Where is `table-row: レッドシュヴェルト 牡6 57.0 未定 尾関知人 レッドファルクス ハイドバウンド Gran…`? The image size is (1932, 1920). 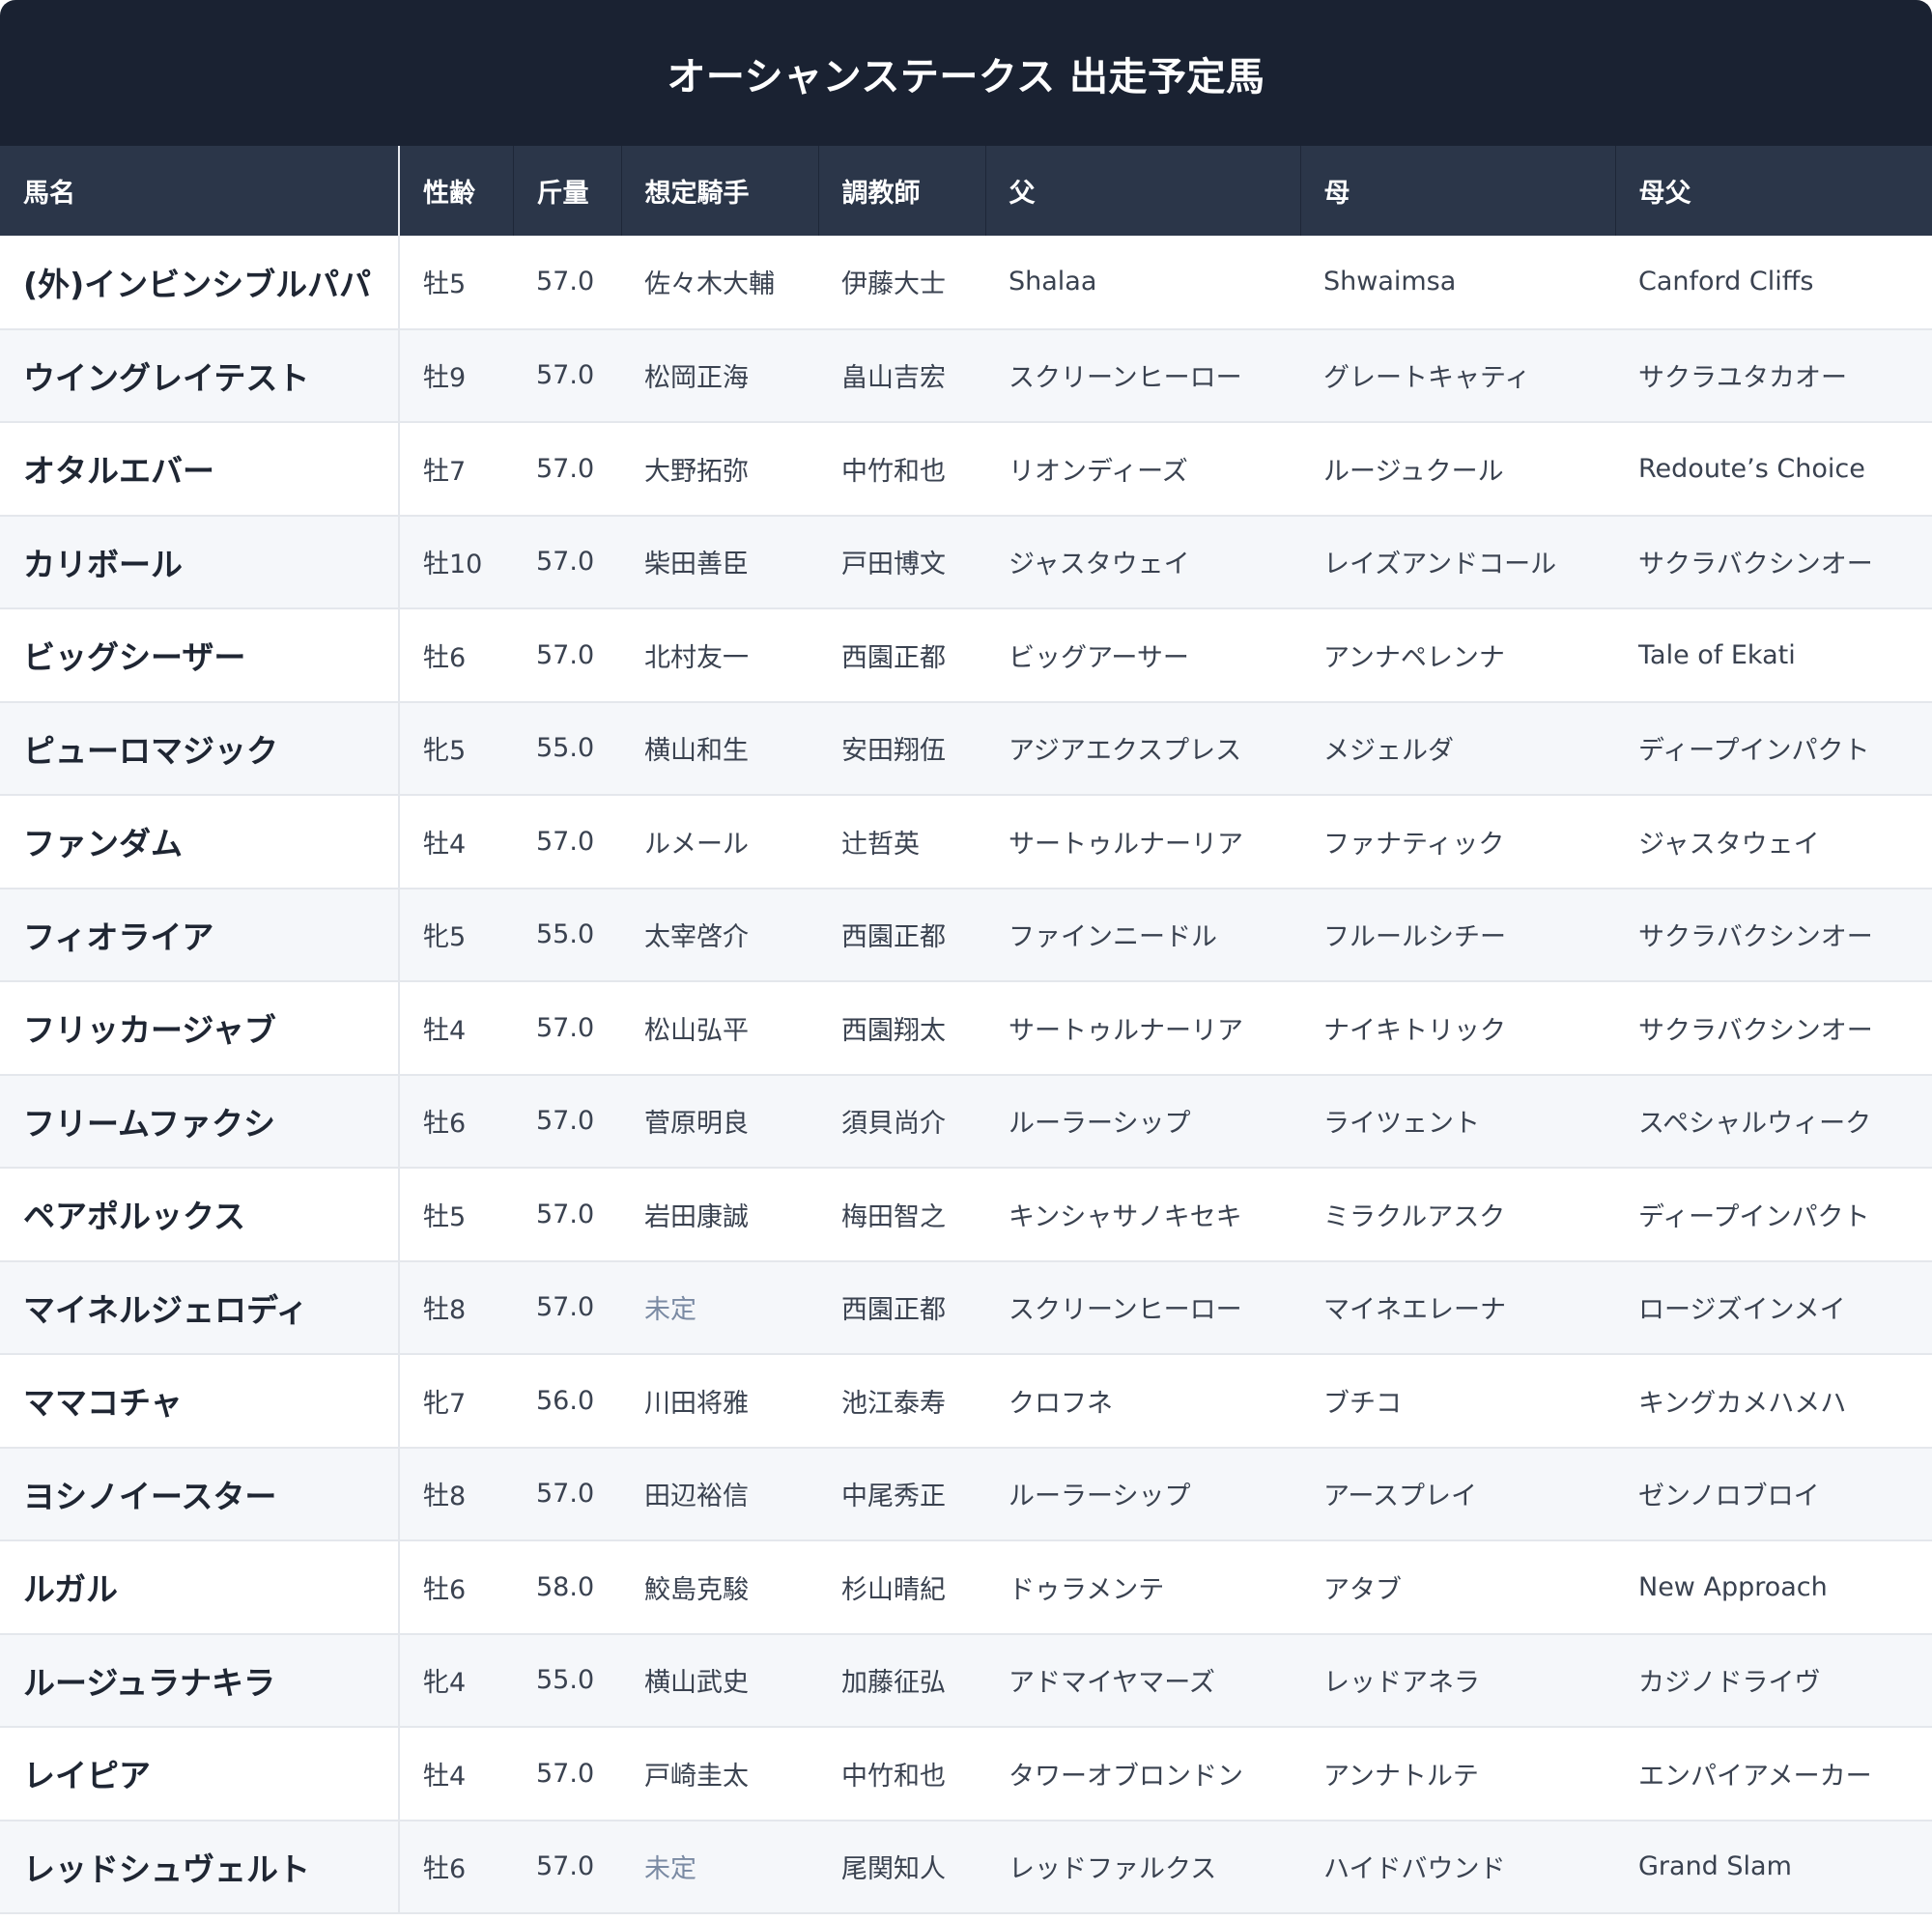 table-row: レッドシュヴェルト 牡6 57.0 未定 尾関知人 レッドファルクス ハイドバウンド Gran… is located at coordinates (966, 1866).